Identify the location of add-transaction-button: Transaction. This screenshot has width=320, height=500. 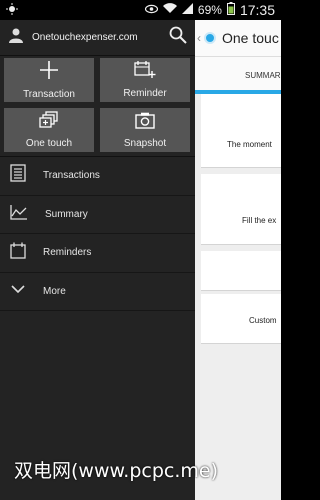
(49, 80).